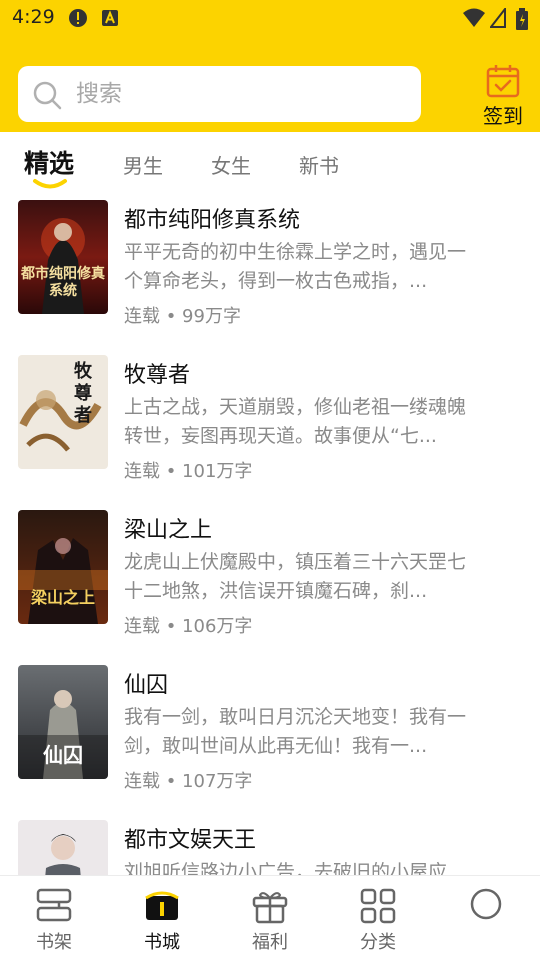 The image size is (540, 960). Describe the element at coordinates (182, 316) in the screenshot. I see `book-meta: 连载 • 99万字` at that location.